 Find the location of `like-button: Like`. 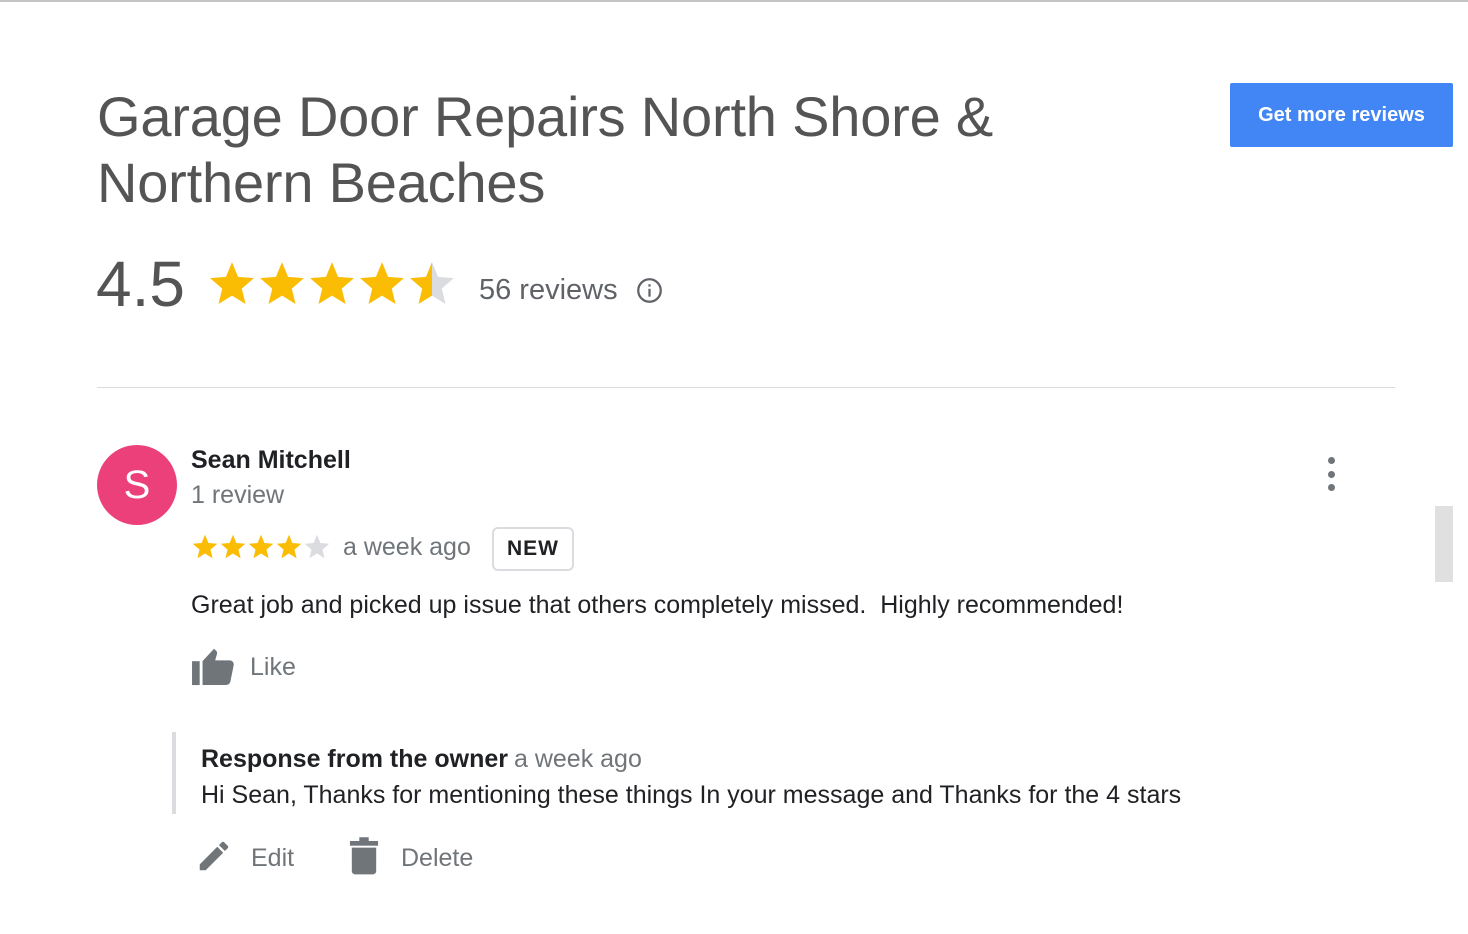

like-button: Like is located at coordinates (243, 667).